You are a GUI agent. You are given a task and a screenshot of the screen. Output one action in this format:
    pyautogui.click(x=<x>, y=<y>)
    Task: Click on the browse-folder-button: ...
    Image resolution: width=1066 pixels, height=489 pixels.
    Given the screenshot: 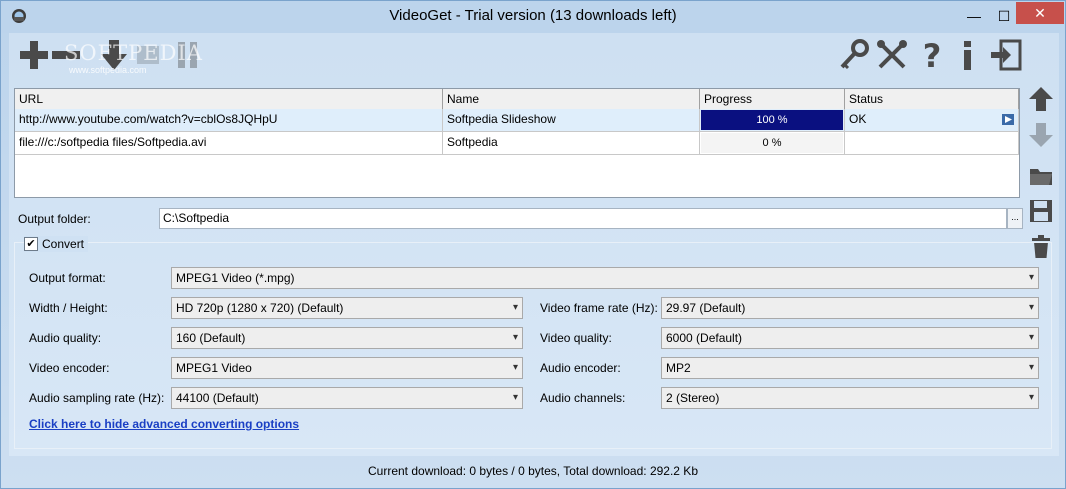 What is the action you would take?
    pyautogui.click(x=1015, y=218)
    